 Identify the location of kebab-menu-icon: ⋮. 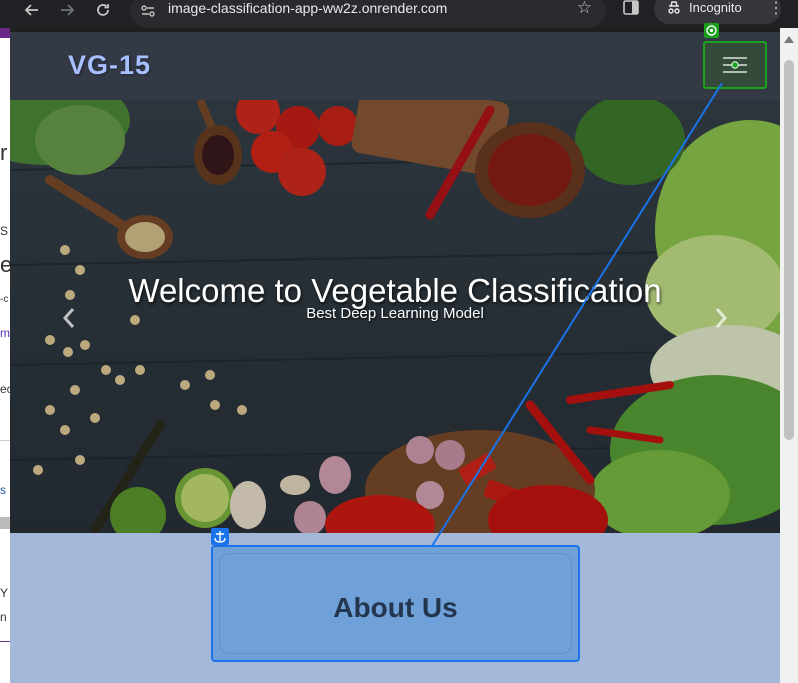
(776, 9).